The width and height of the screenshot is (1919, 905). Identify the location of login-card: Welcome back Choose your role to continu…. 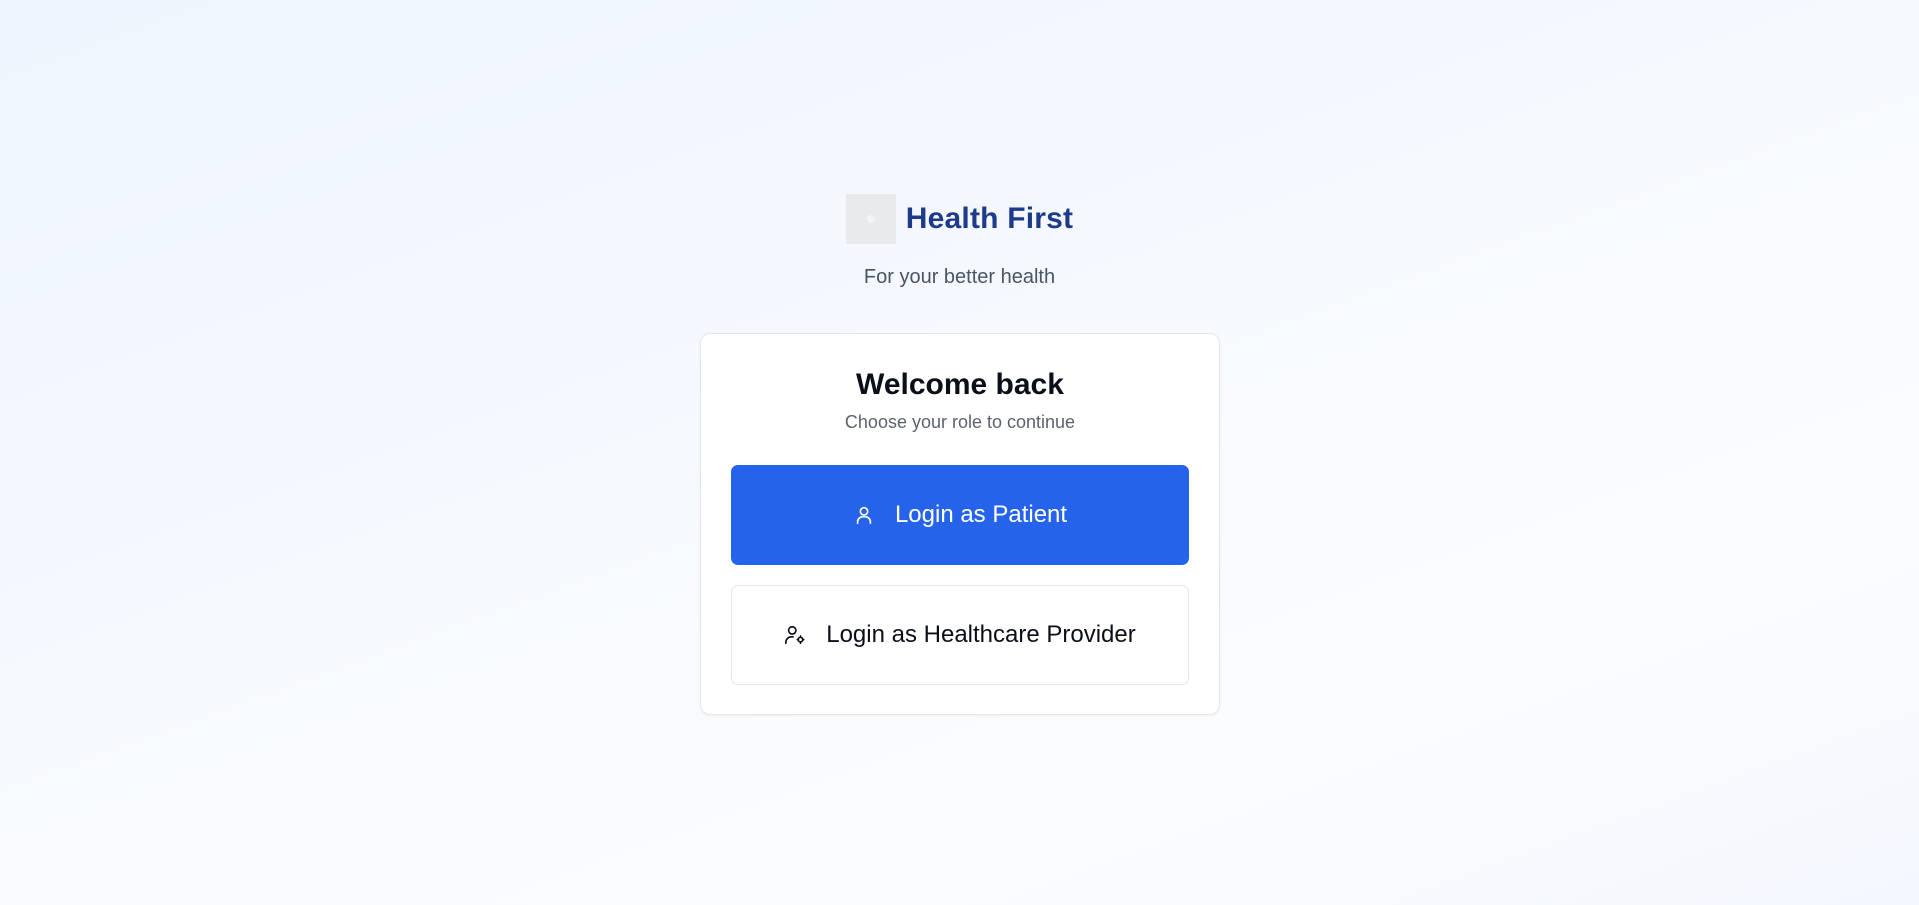
(960, 524).